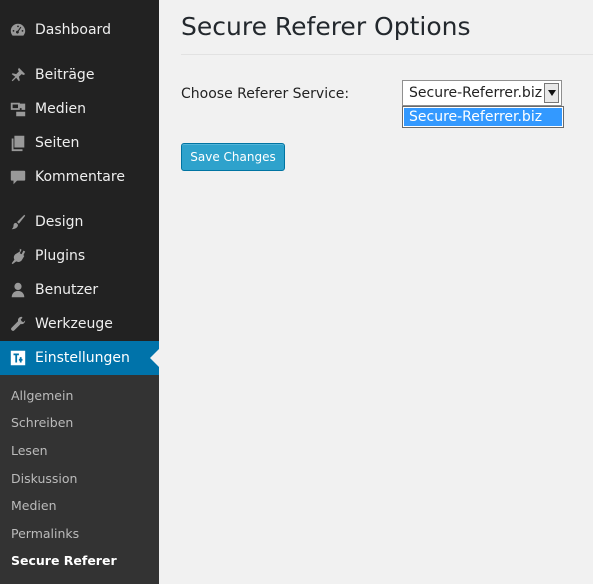 The height and width of the screenshot is (584, 593). What do you see at coordinates (59, 222) in the screenshot?
I see `sidebar-item-label: Design` at bounding box center [59, 222].